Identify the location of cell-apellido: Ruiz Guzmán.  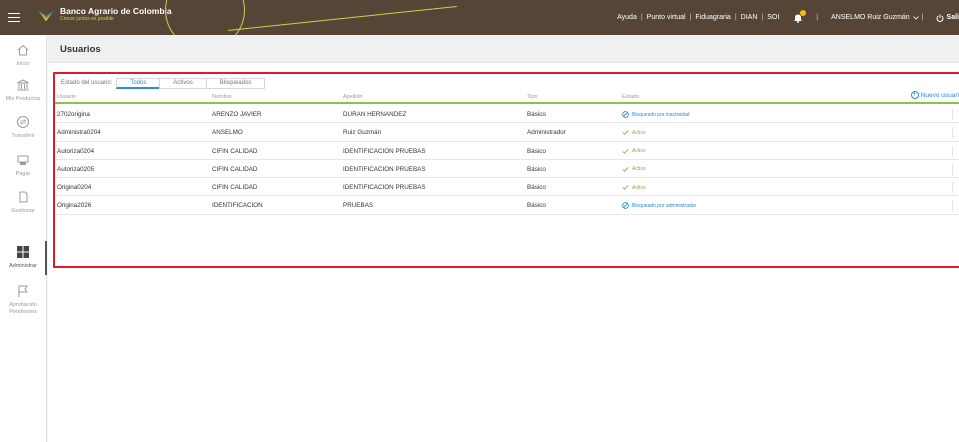
(362, 133).